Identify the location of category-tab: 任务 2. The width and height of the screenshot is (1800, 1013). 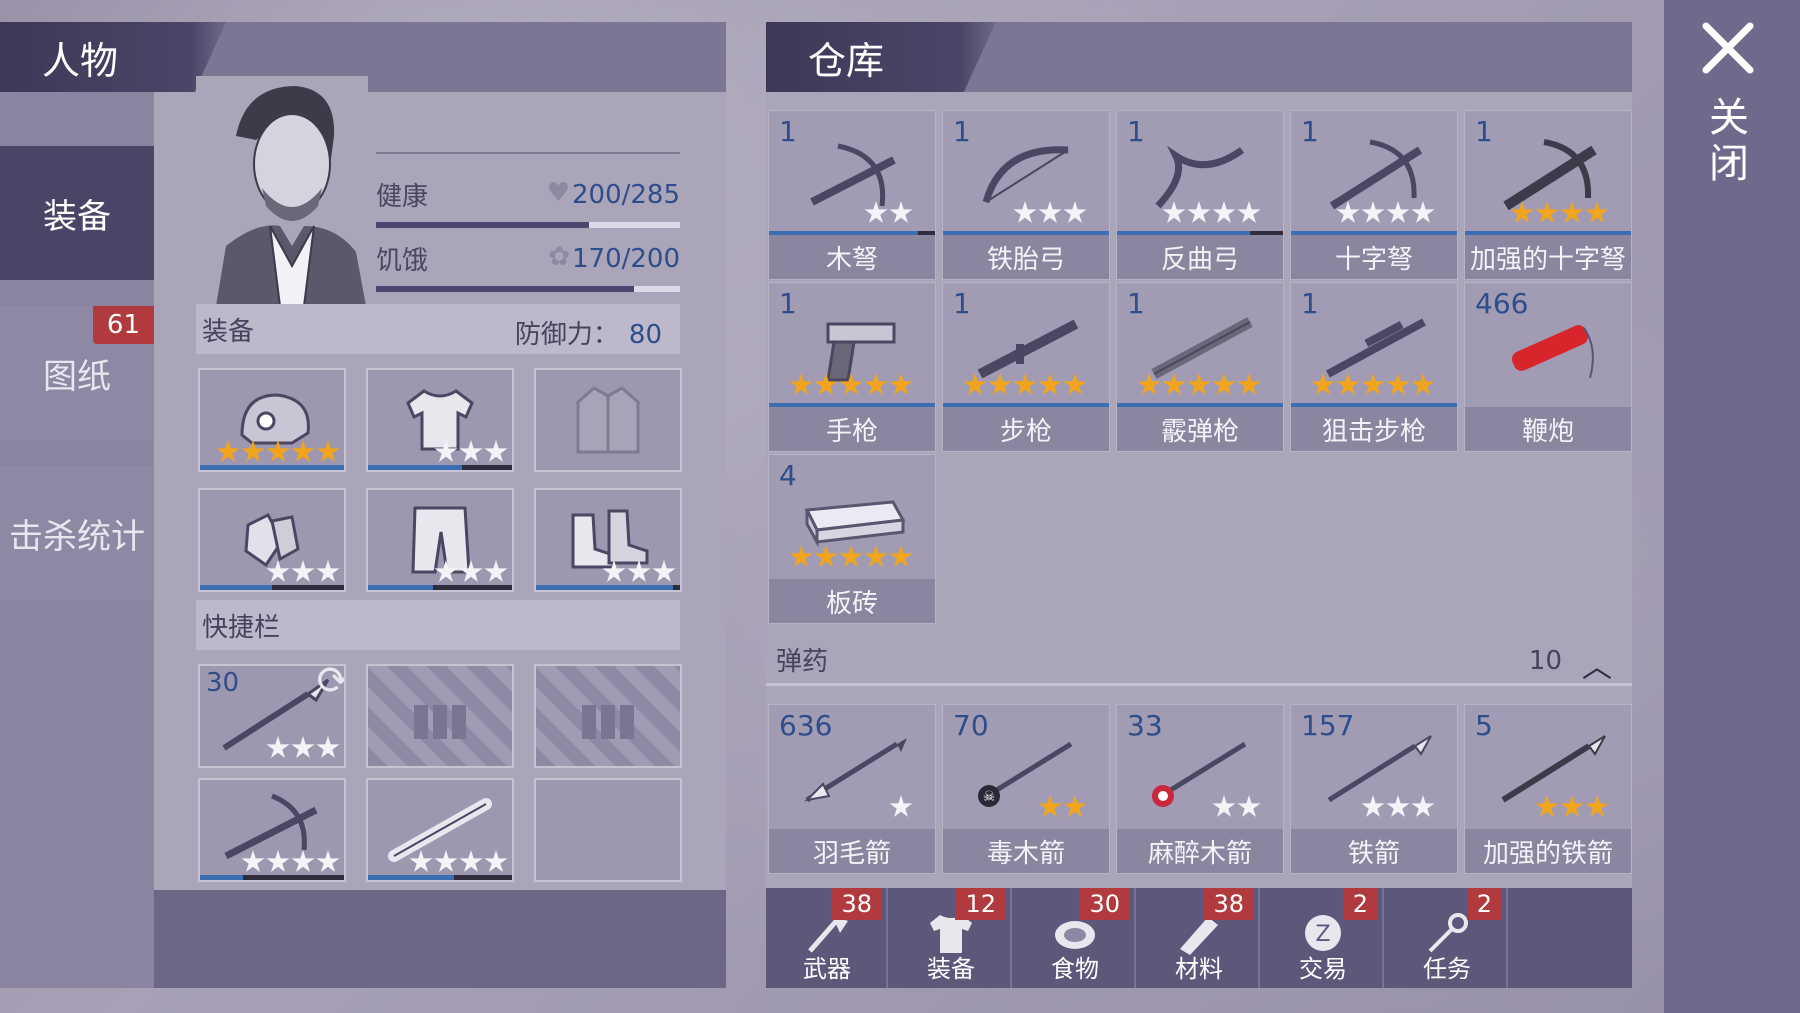
(1447, 938).